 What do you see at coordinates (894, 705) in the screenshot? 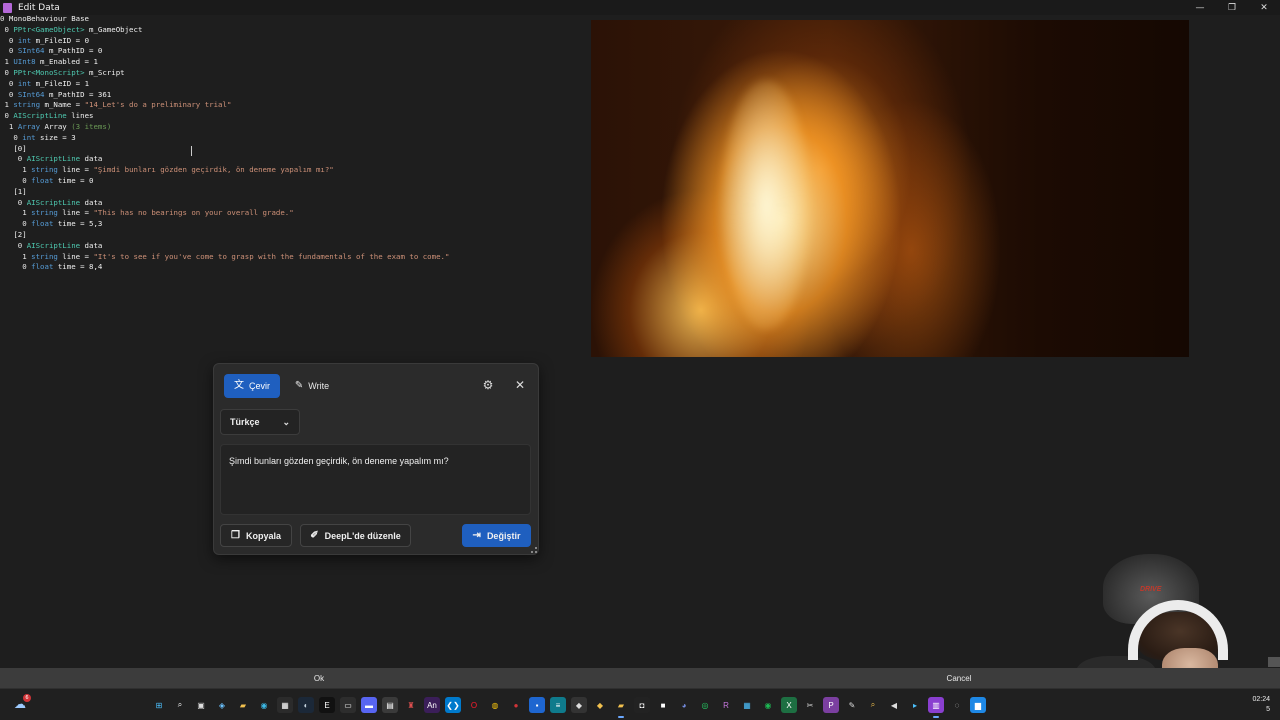
I see `back-icon: ◀` at bounding box center [894, 705].